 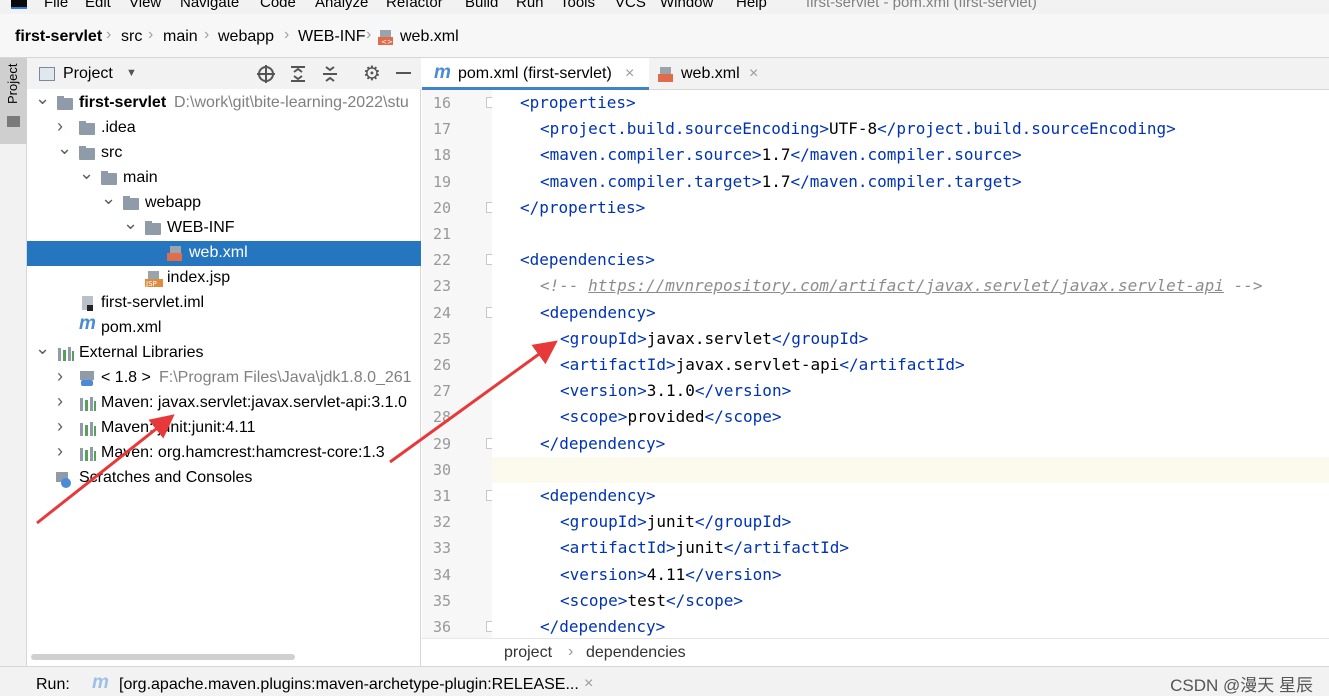 I want to click on red-arrow-to-groupid, so click(x=473, y=402).